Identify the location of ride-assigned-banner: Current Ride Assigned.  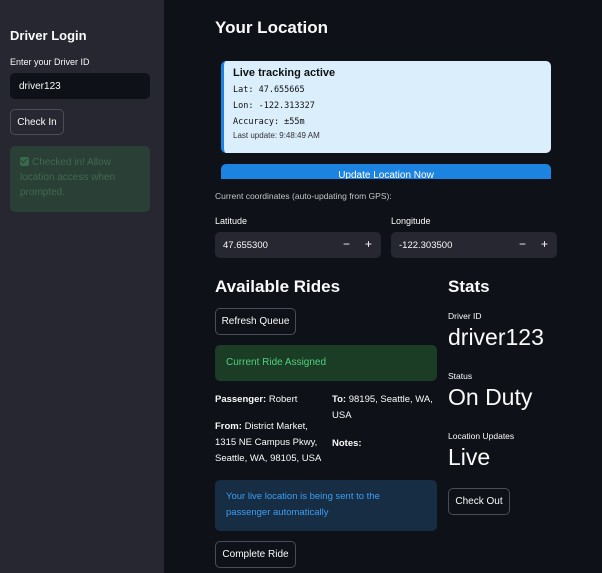
(326, 363).